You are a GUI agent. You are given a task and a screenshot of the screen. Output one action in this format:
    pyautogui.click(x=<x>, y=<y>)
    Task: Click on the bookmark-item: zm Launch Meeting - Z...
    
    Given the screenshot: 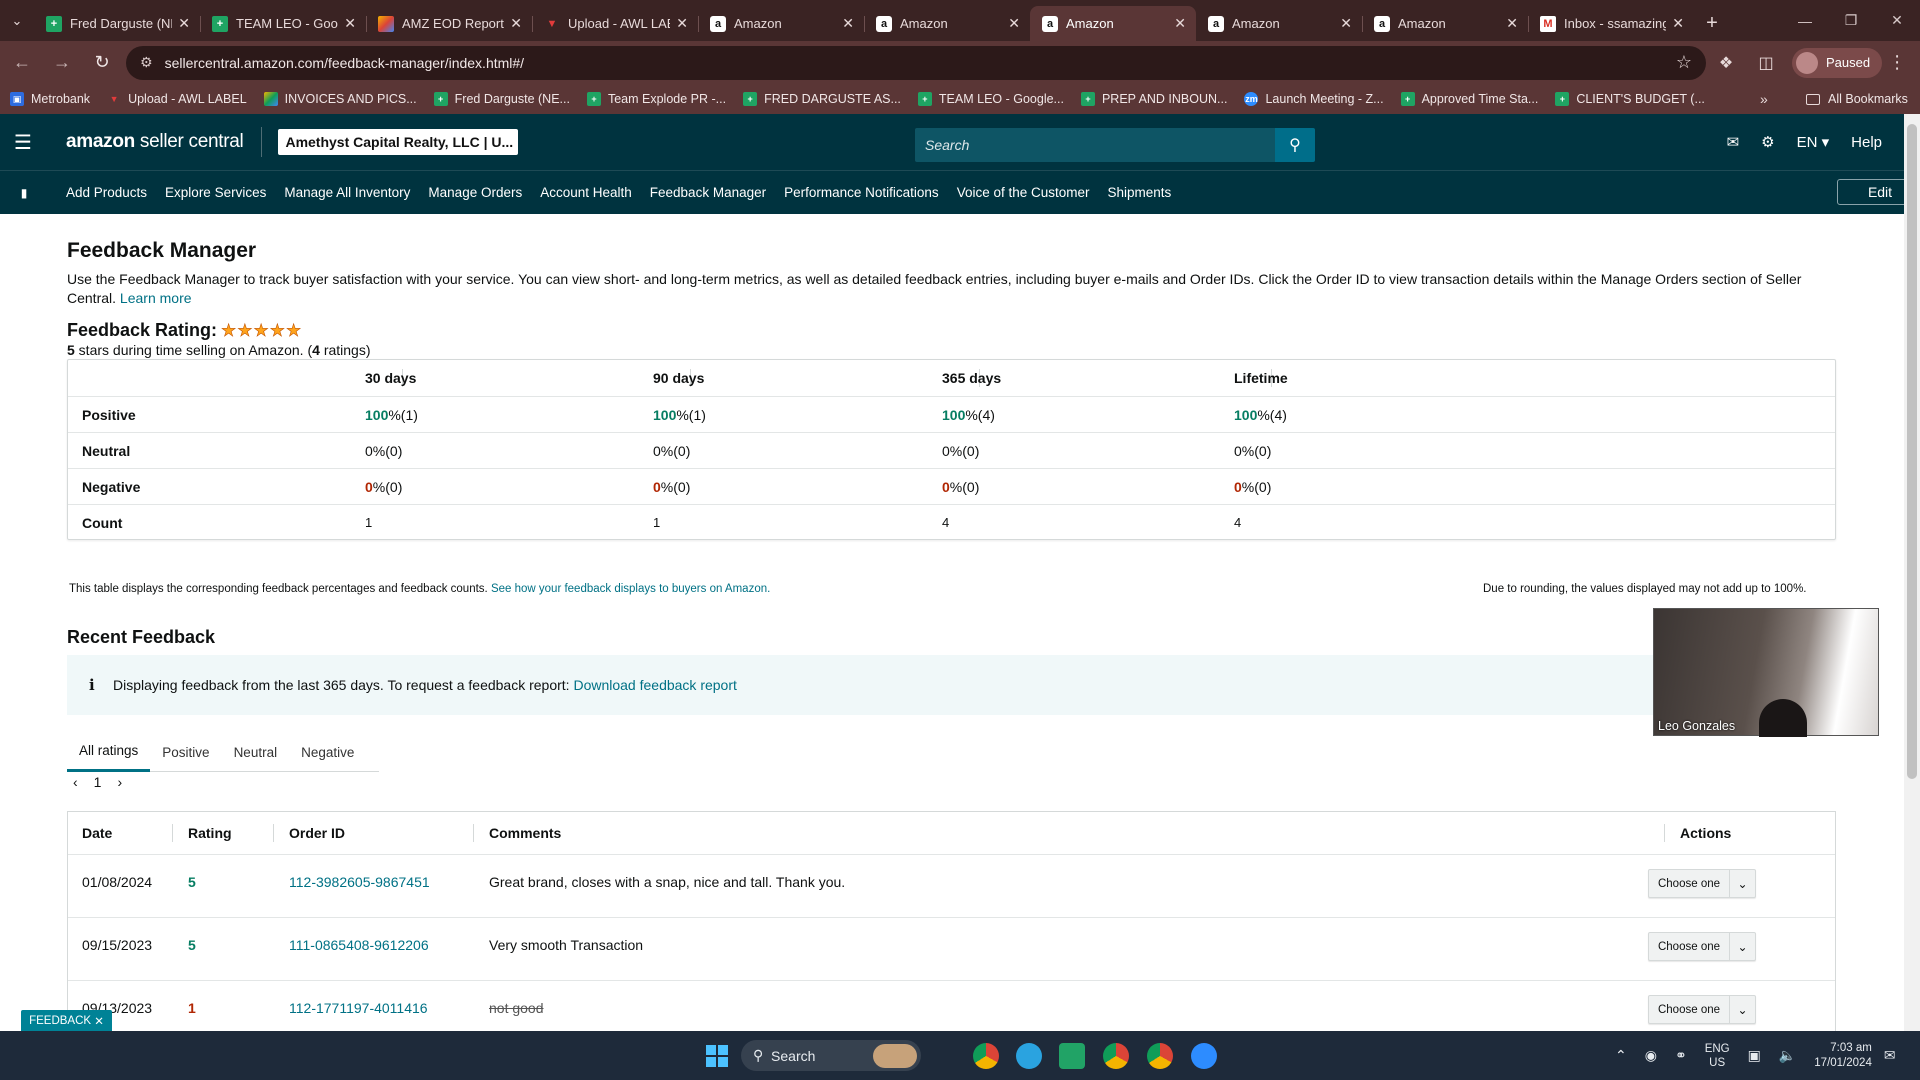 What is the action you would take?
    pyautogui.click(x=1314, y=99)
    